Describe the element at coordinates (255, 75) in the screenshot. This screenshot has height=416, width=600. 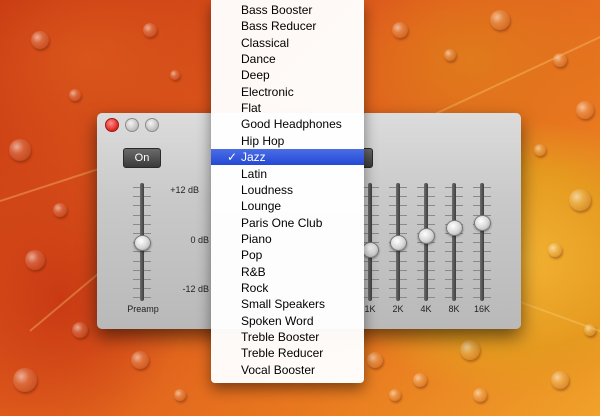
I see `menu-item-label: Deep` at that location.